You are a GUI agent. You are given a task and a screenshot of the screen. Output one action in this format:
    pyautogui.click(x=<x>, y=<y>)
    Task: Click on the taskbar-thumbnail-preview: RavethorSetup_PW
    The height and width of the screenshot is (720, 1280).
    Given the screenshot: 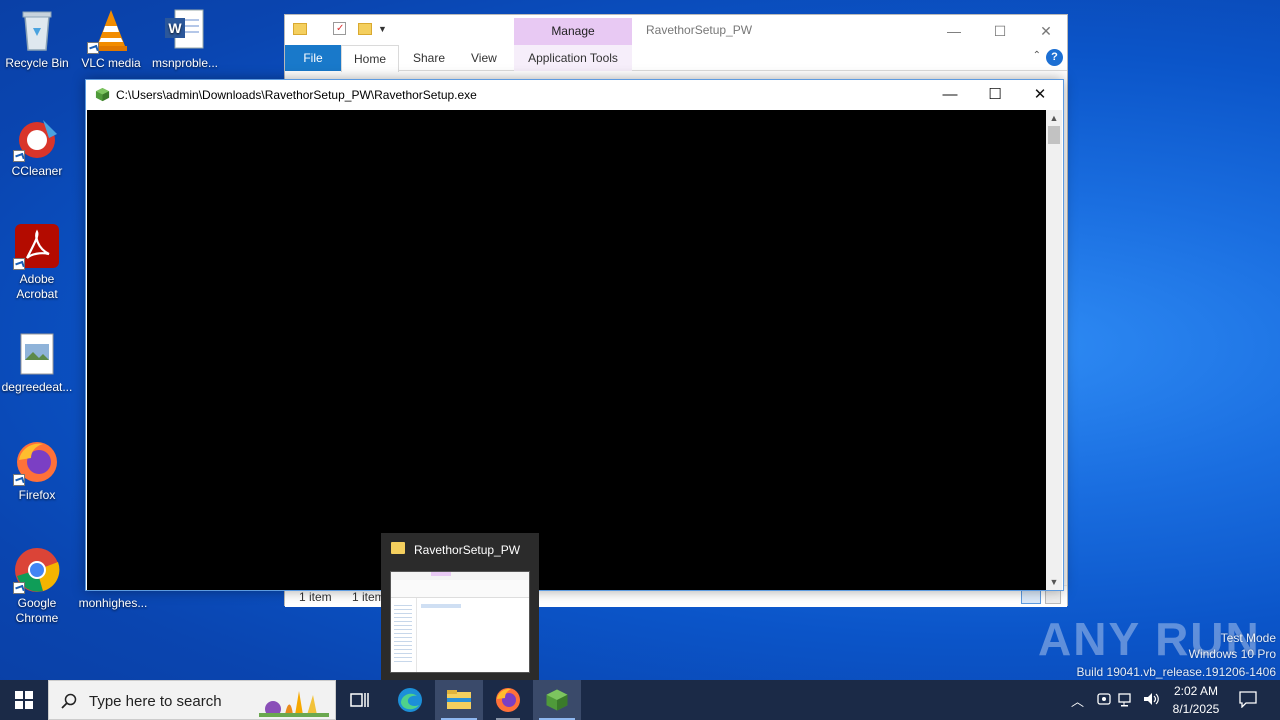 What is the action you would take?
    pyautogui.click(x=460, y=606)
    